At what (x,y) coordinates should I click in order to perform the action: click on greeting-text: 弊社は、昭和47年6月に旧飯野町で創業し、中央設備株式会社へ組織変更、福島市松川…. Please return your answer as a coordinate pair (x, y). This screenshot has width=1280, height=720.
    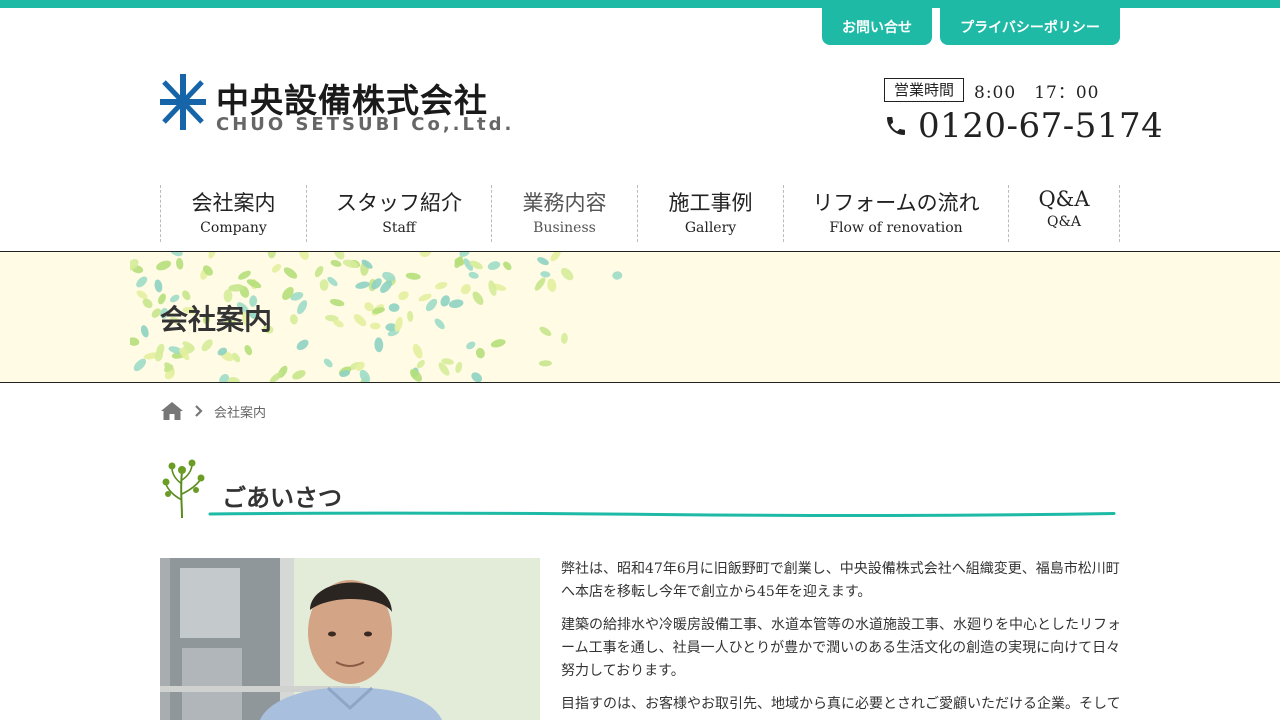
    Looking at the image, I should click on (841, 639).